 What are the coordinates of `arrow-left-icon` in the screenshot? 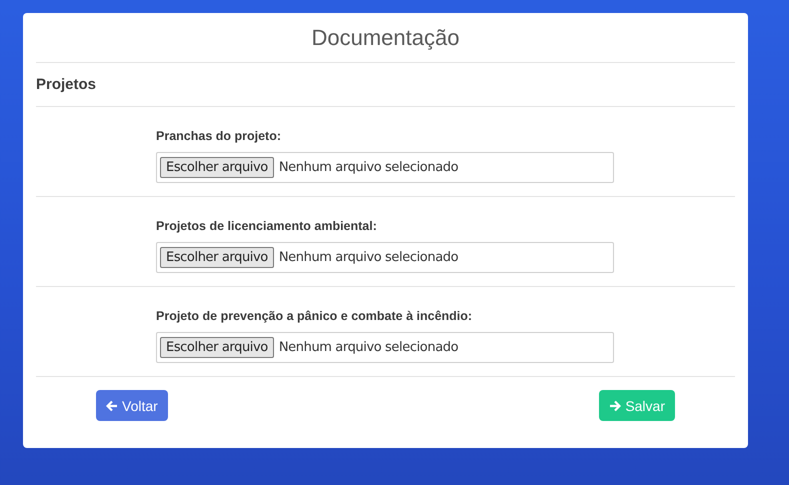 It's located at (112, 406).